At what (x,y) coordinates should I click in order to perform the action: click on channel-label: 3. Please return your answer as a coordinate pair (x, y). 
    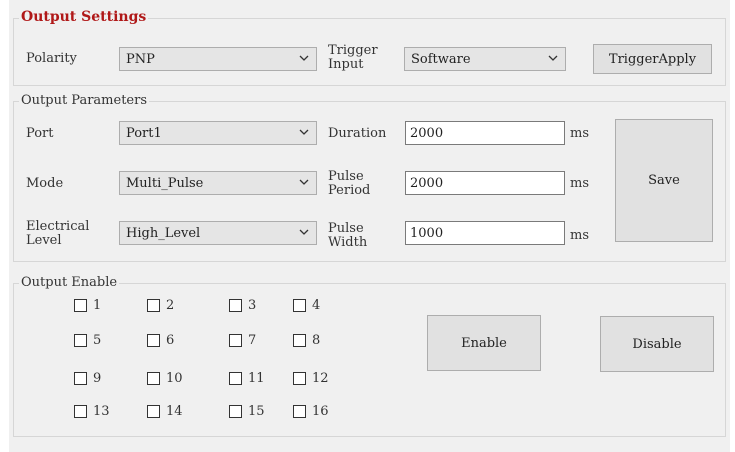
    Looking at the image, I should click on (252, 305).